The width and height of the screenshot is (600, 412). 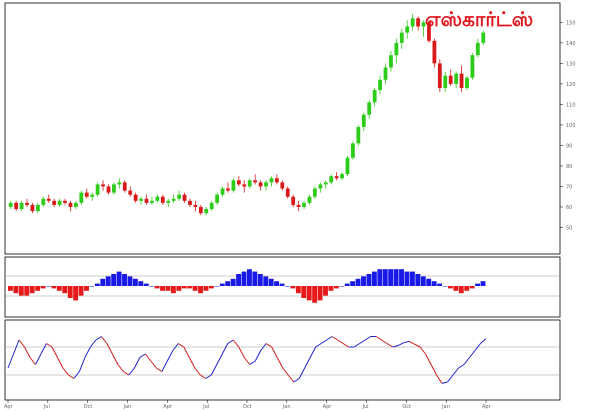 What do you see at coordinates (569, 167) in the screenshot?
I see `price-tick-label: 80` at bounding box center [569, 167].